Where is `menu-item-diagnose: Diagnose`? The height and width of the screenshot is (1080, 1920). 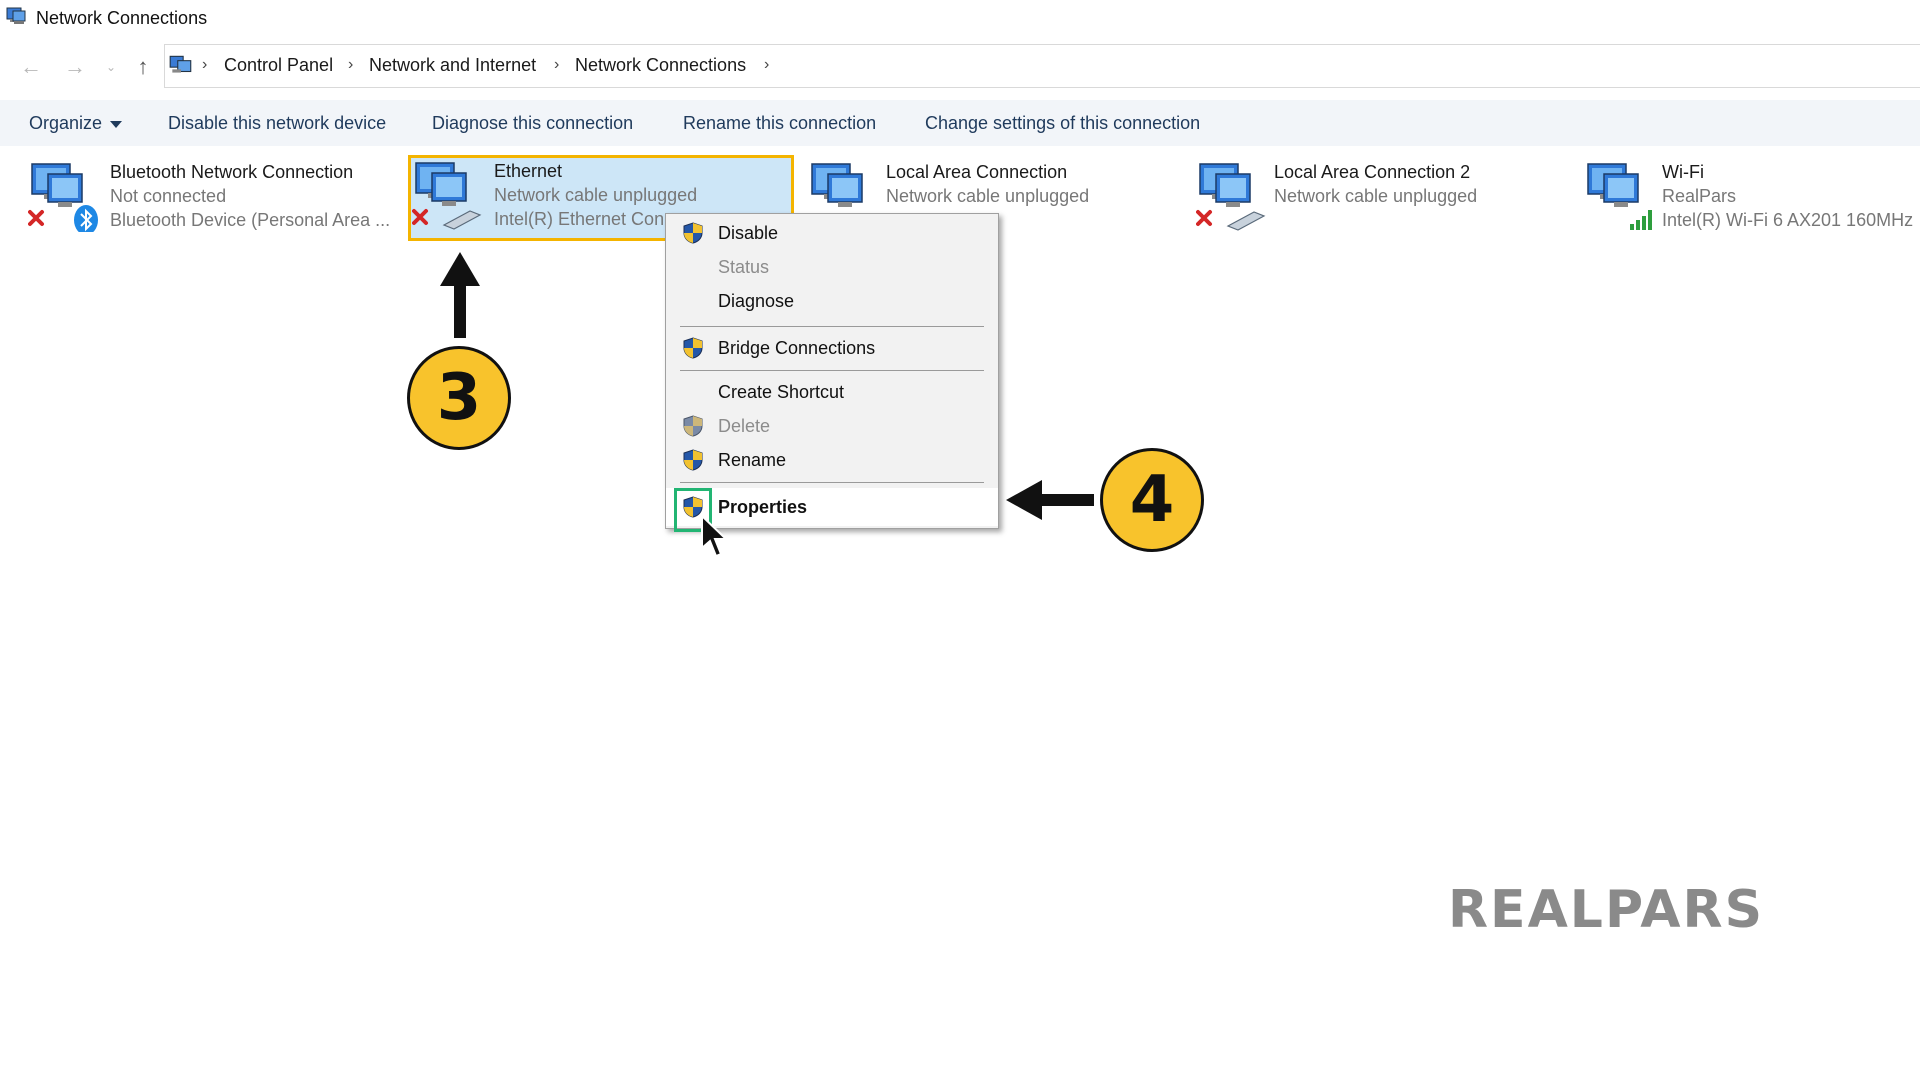
menu-item-diagnose: Diagnose is located at coordinates (832, 301).